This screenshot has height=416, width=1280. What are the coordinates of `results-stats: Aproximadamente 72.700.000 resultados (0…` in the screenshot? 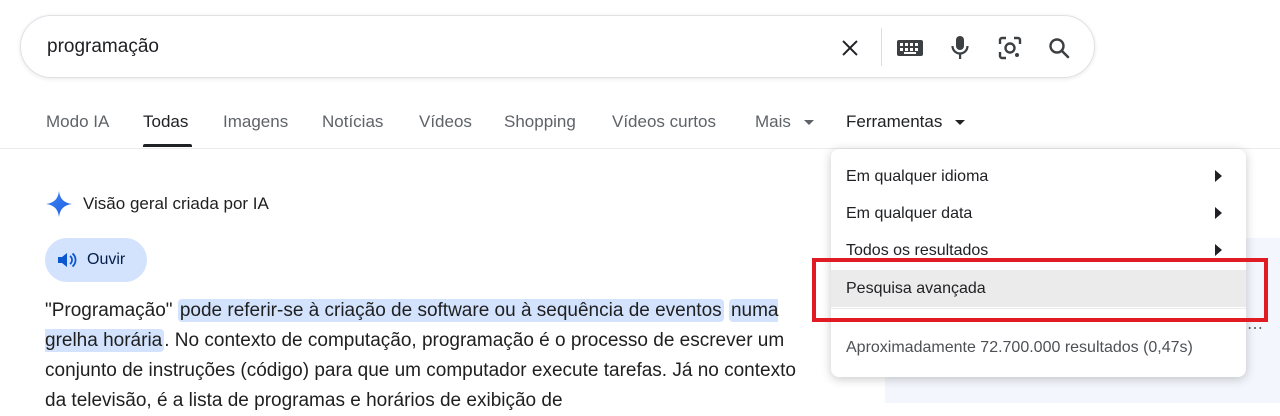 It's located at (1019, 347).